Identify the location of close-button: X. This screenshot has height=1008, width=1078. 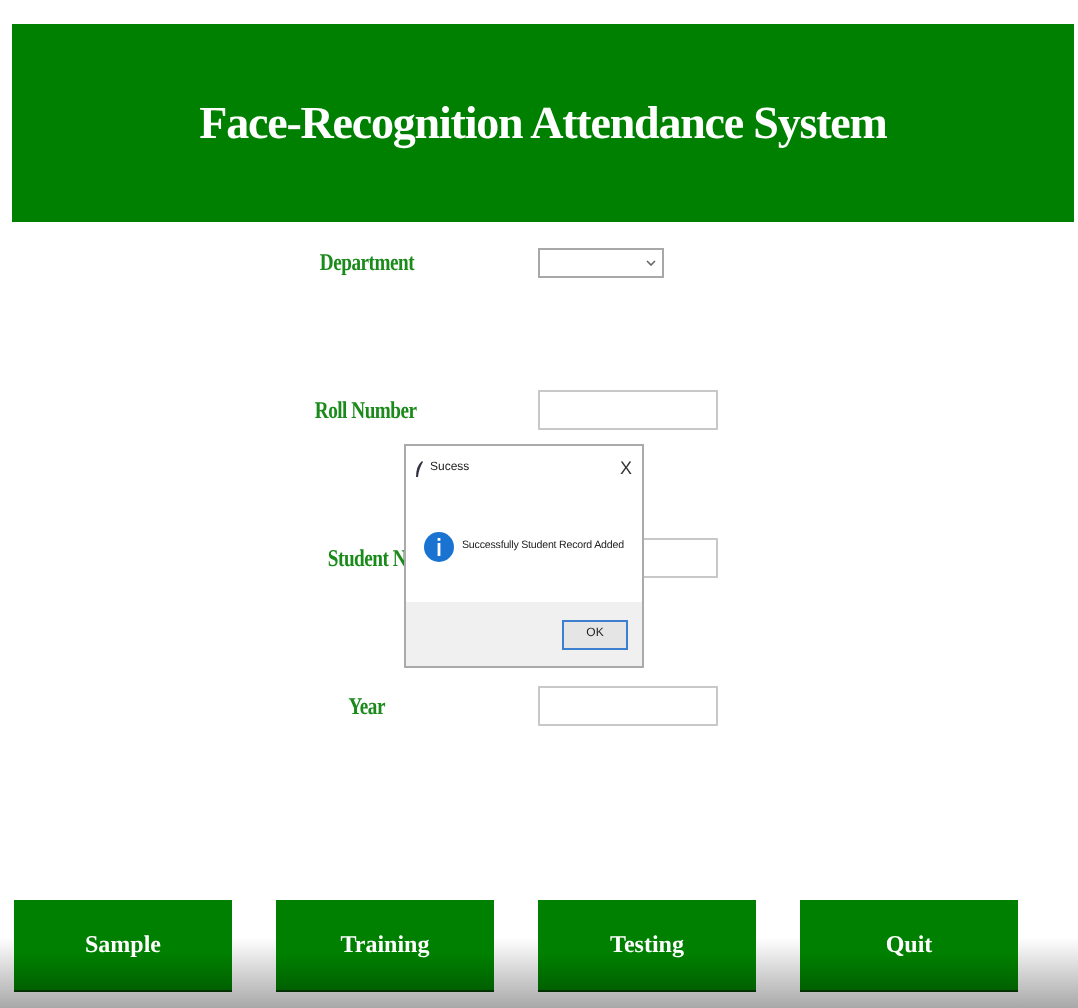
(625, 468).